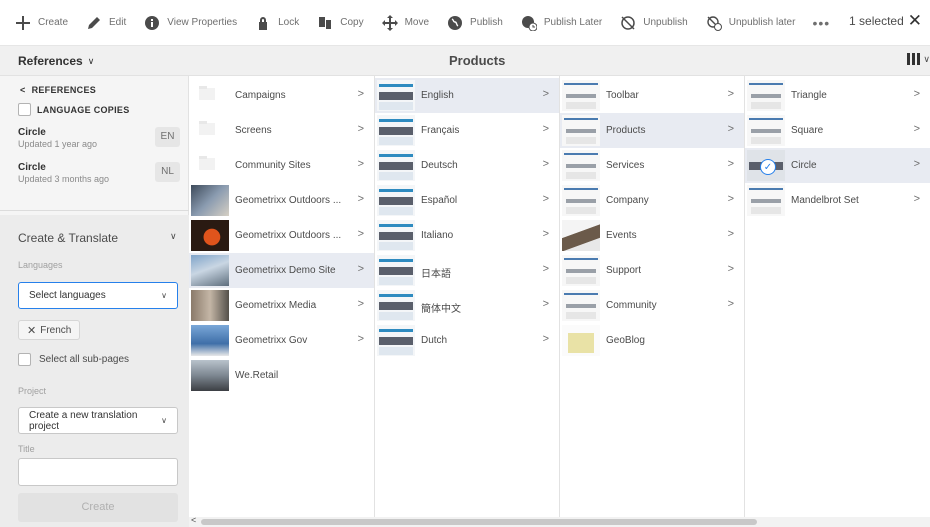  I want to click on language-copy-item: Circle Updated 1 year ago EN, so click(94, 140).